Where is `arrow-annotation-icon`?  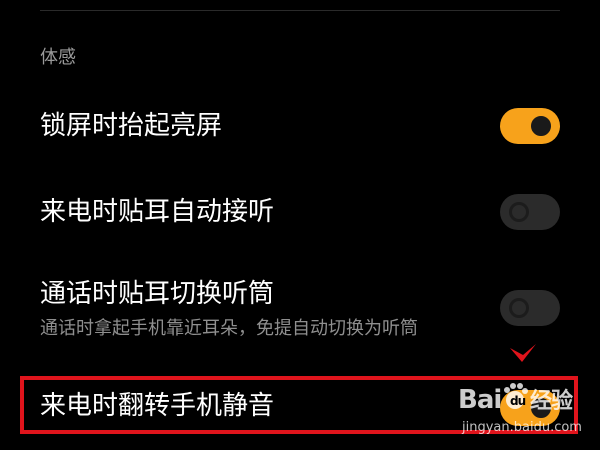 arrow-annotation-icon is located at coordinates (523, 353).